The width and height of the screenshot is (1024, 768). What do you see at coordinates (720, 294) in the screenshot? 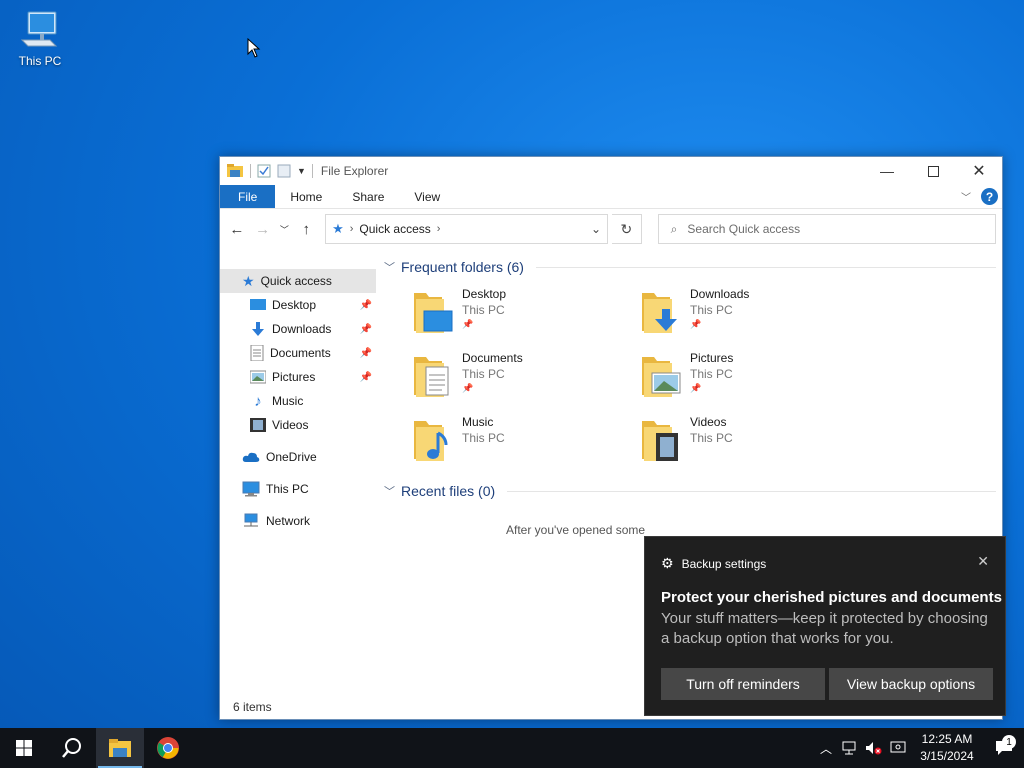
I see `folder-name: Downloads` at bounding box center [720, 294].